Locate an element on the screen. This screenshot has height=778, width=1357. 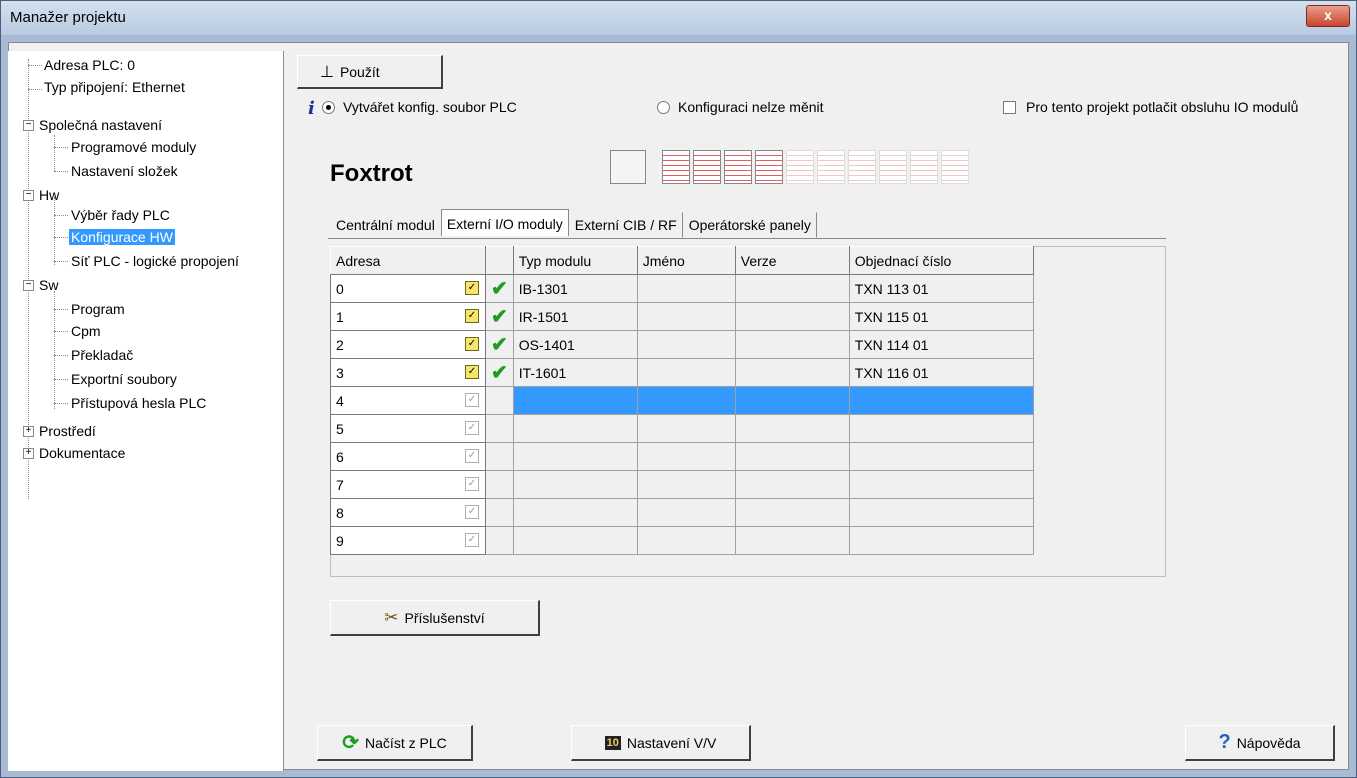
apply-button: ⊥ Použít is located at coordinates (370, 72).